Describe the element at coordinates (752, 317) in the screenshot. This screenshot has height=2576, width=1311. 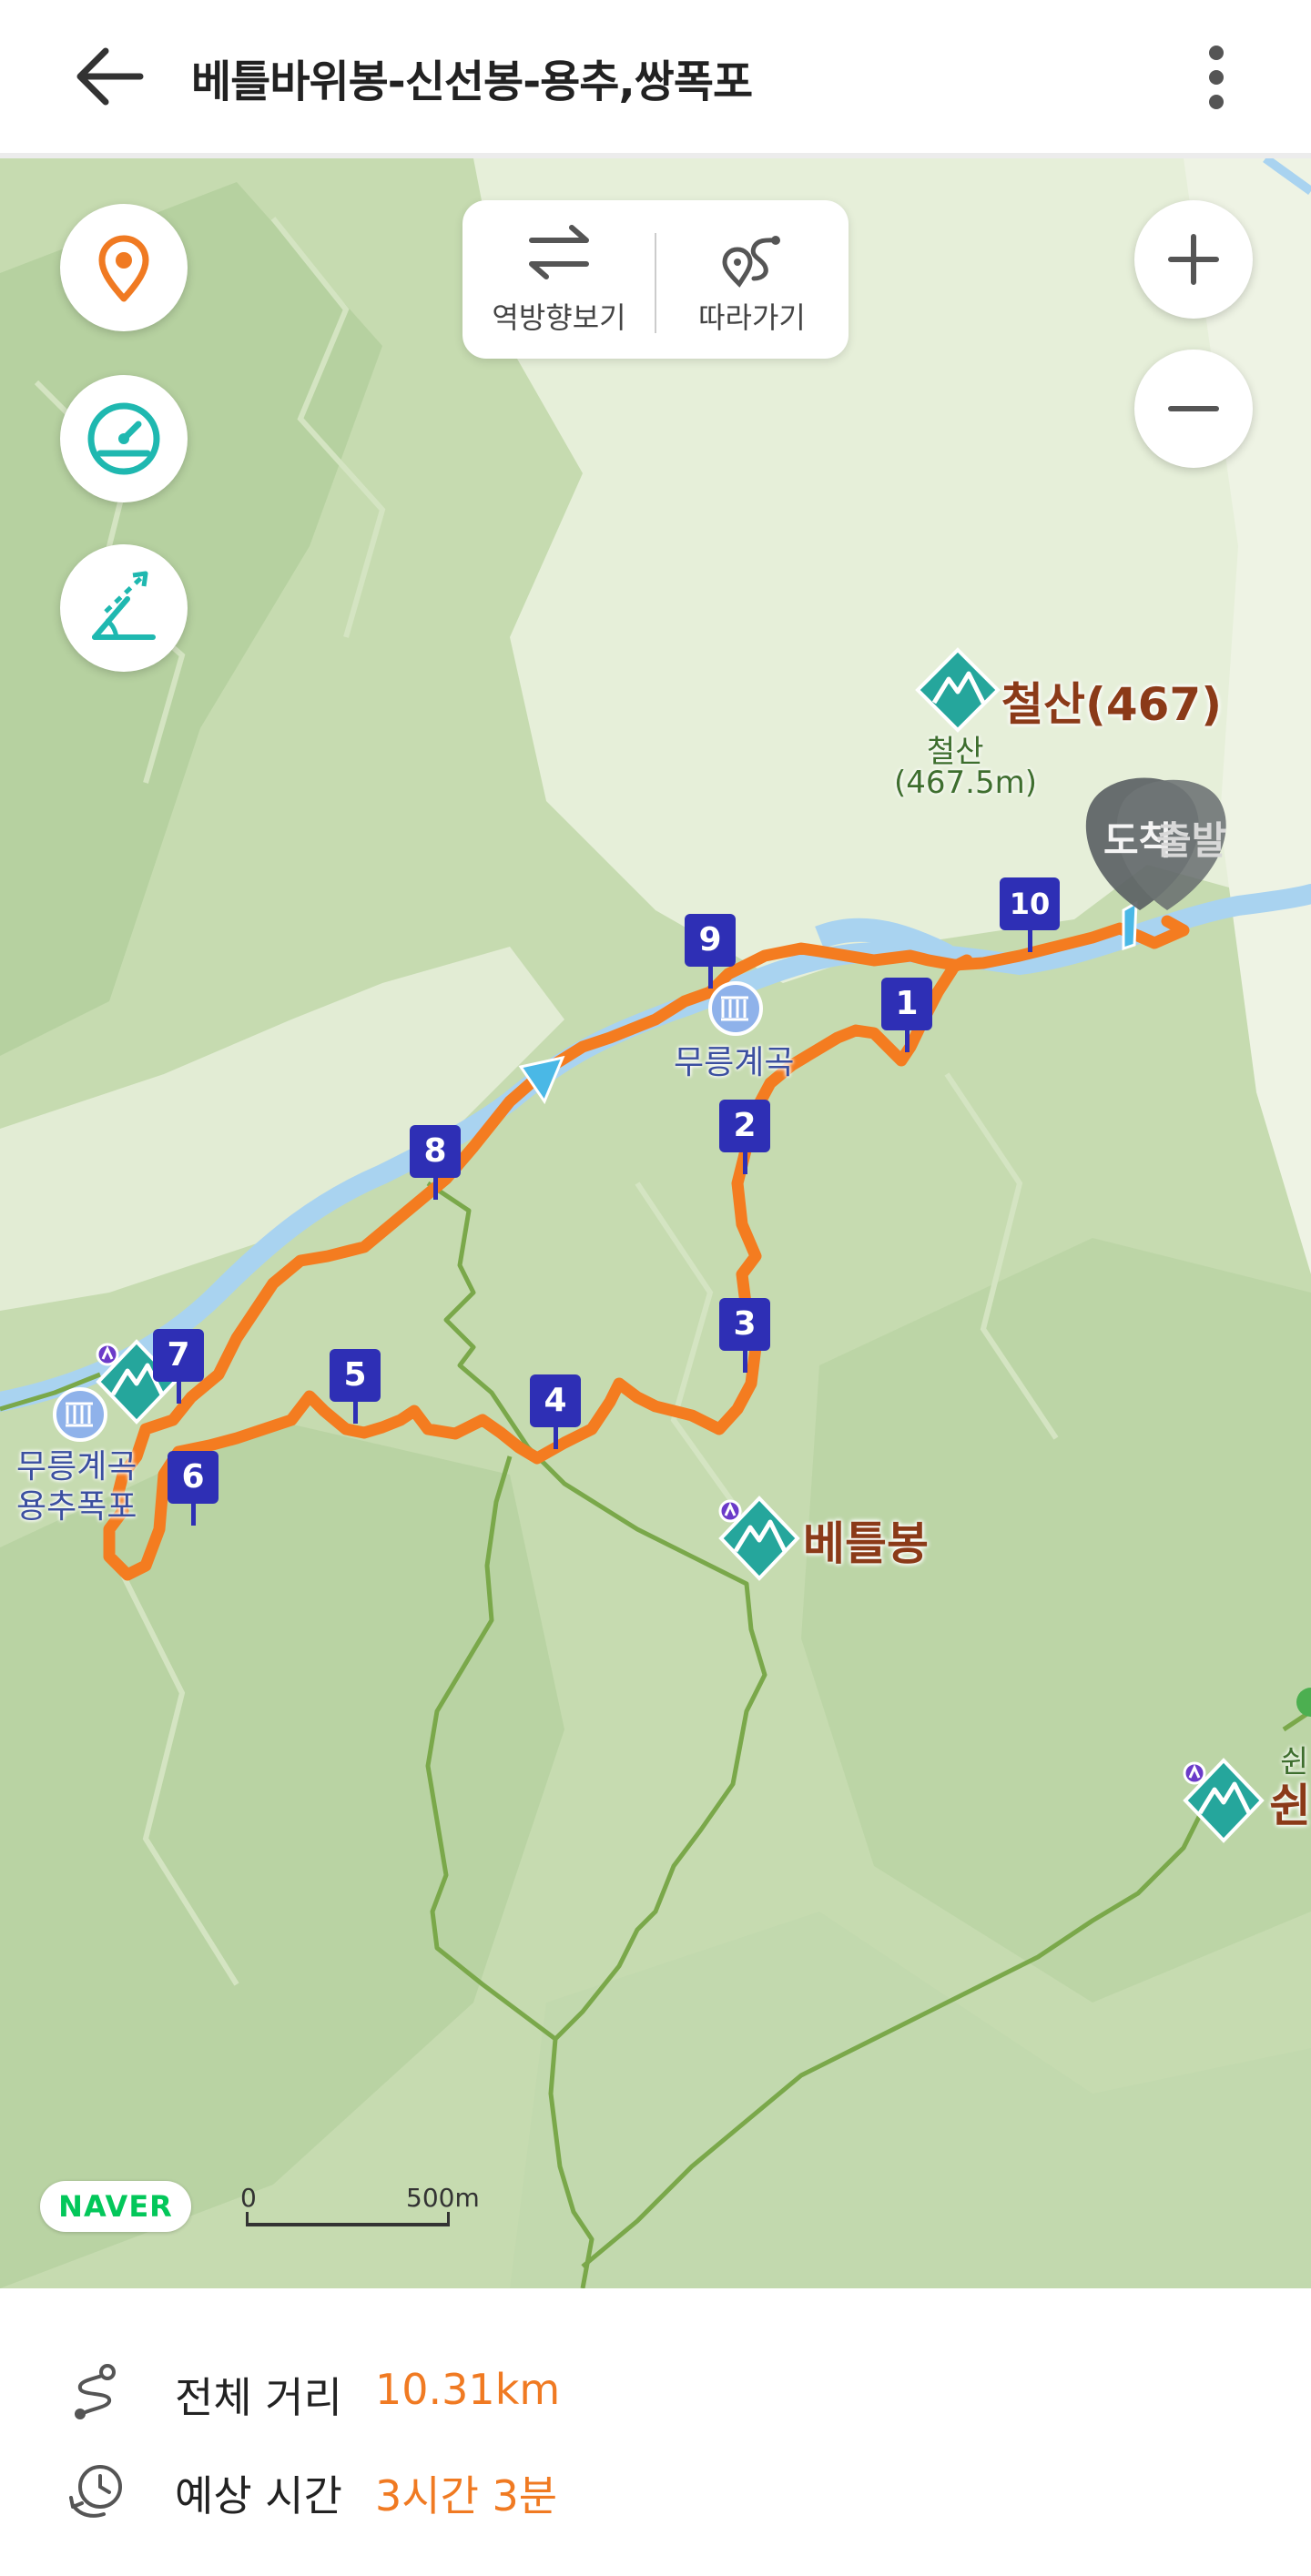
I see `follow-route-label: 따라가기` at that location.